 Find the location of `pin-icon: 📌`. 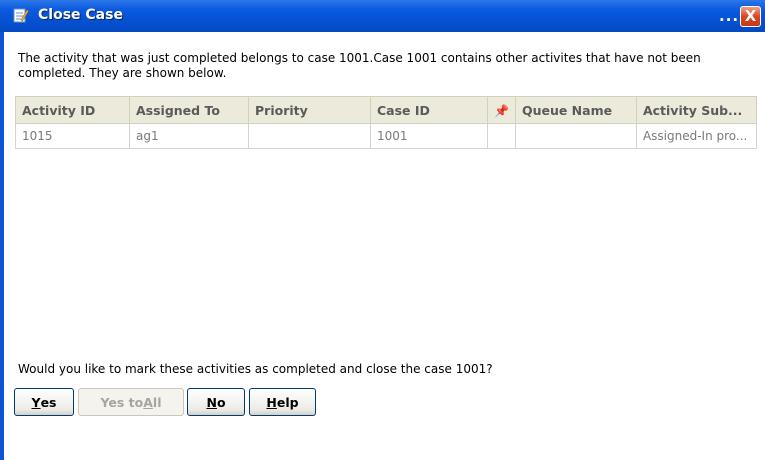

pin-icon: 📌 is located at coordinates (501, 110).